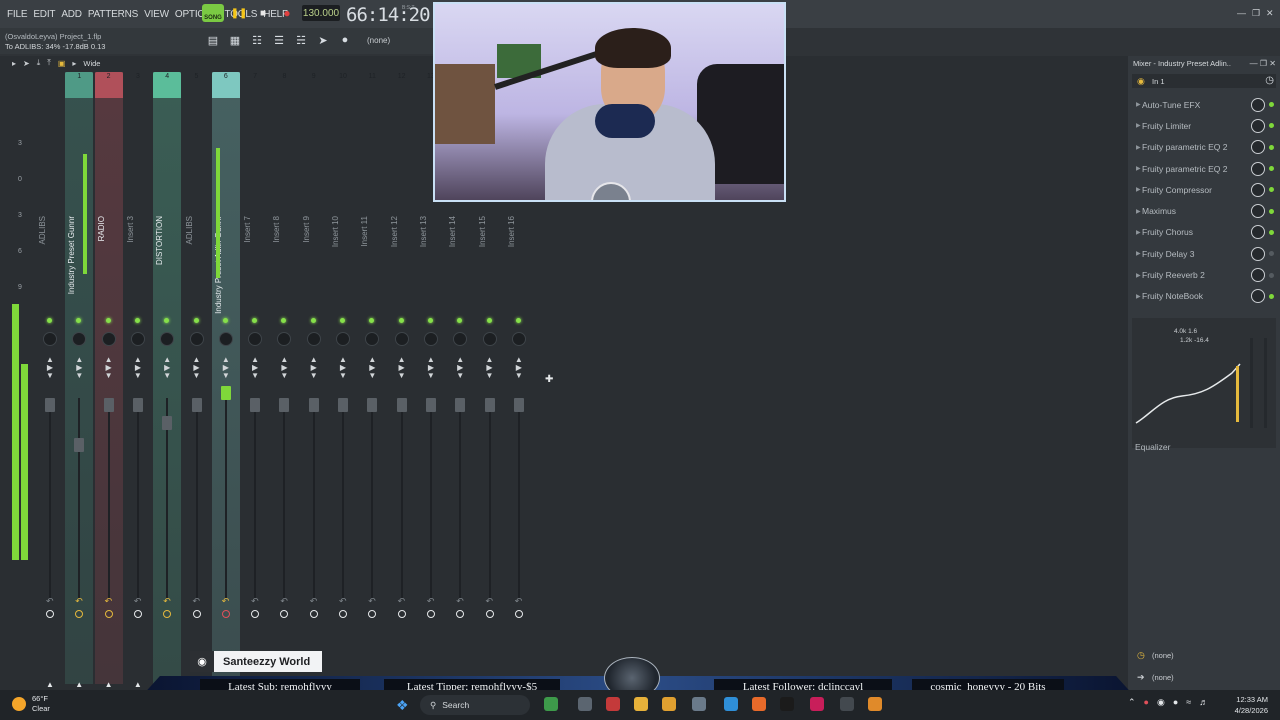 The height and width of the screenshot is (720, 1280). I want to click on strip-header: 5, so click(197, 85).